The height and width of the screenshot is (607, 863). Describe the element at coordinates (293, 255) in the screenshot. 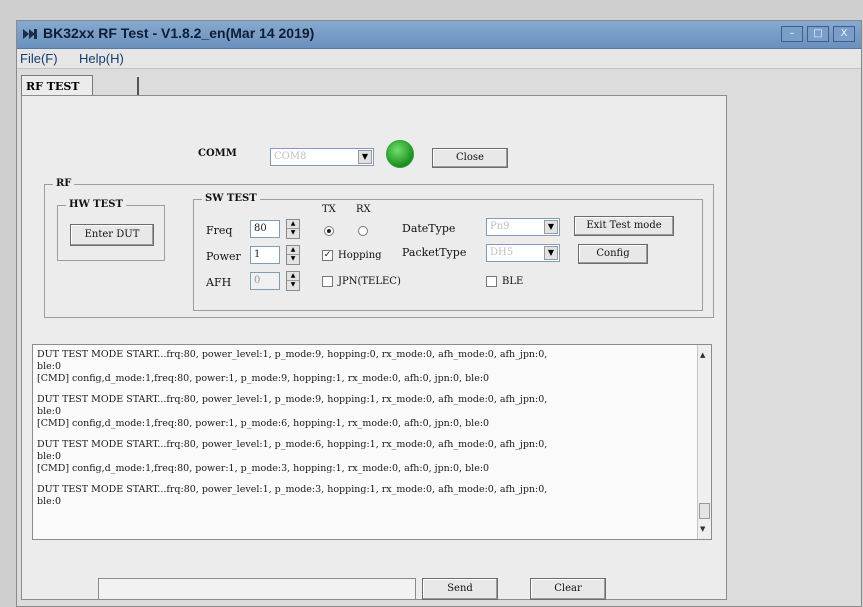

I see `power-spinner: ▲ ▼` at that location.